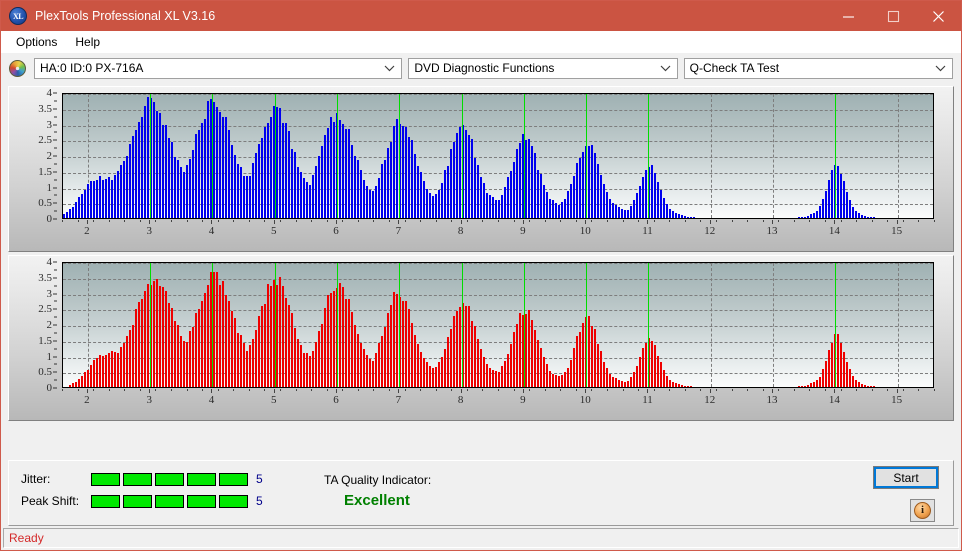 Image resolution: width=962 pixels, height=551 pixels. I want to click on menu-item-options: Options, so click(36, 42).